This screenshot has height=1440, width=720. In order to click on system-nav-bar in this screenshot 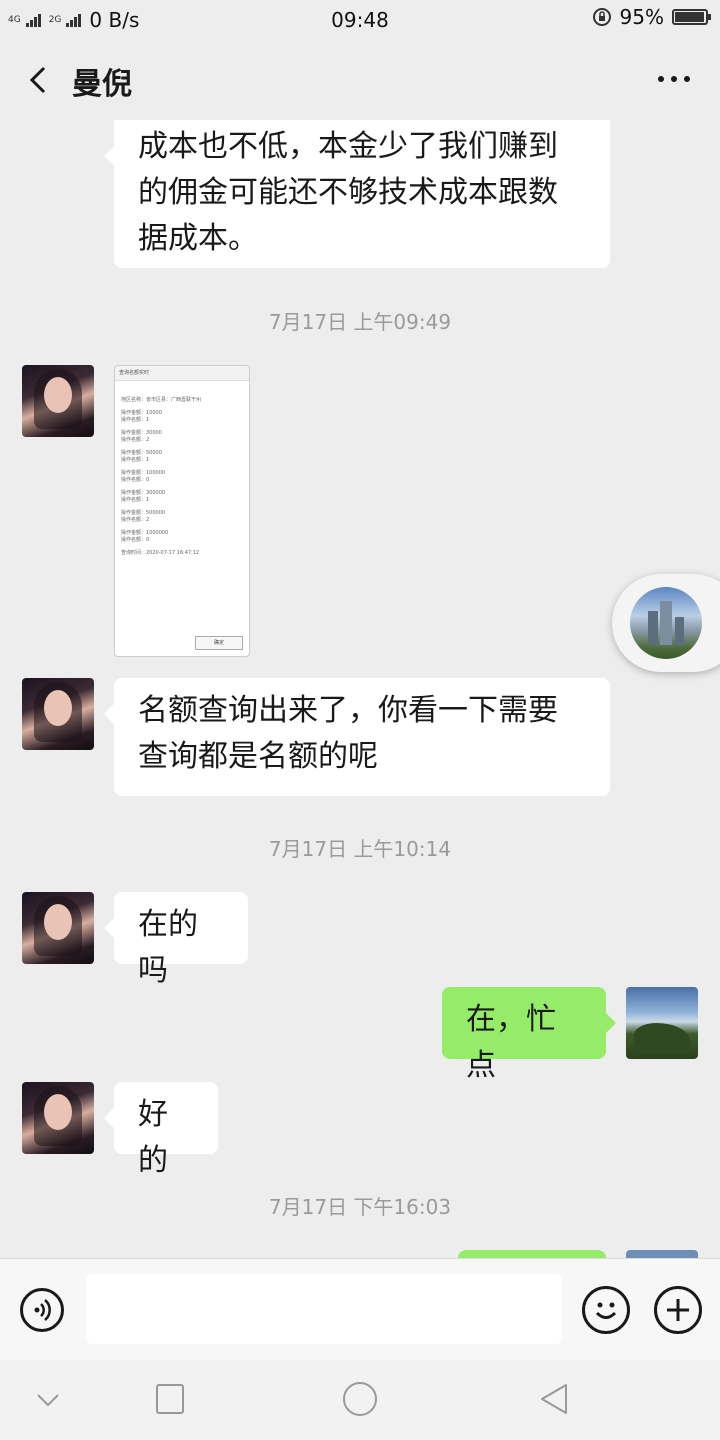, I will do `click(360, 1400)`.